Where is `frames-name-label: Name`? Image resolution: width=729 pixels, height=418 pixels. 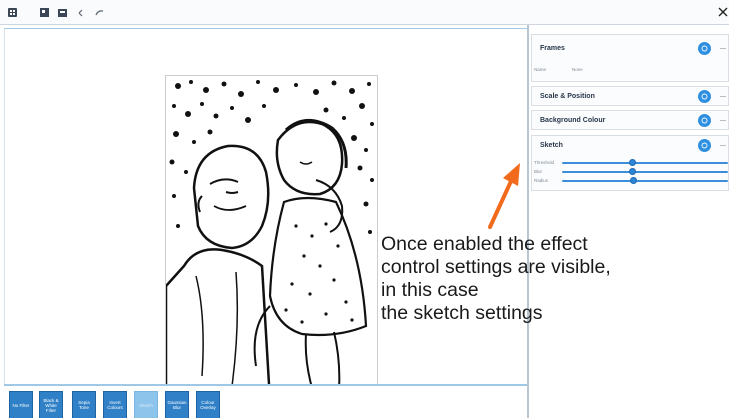
frames-name-label: Name is located at coordinates (540, 69).